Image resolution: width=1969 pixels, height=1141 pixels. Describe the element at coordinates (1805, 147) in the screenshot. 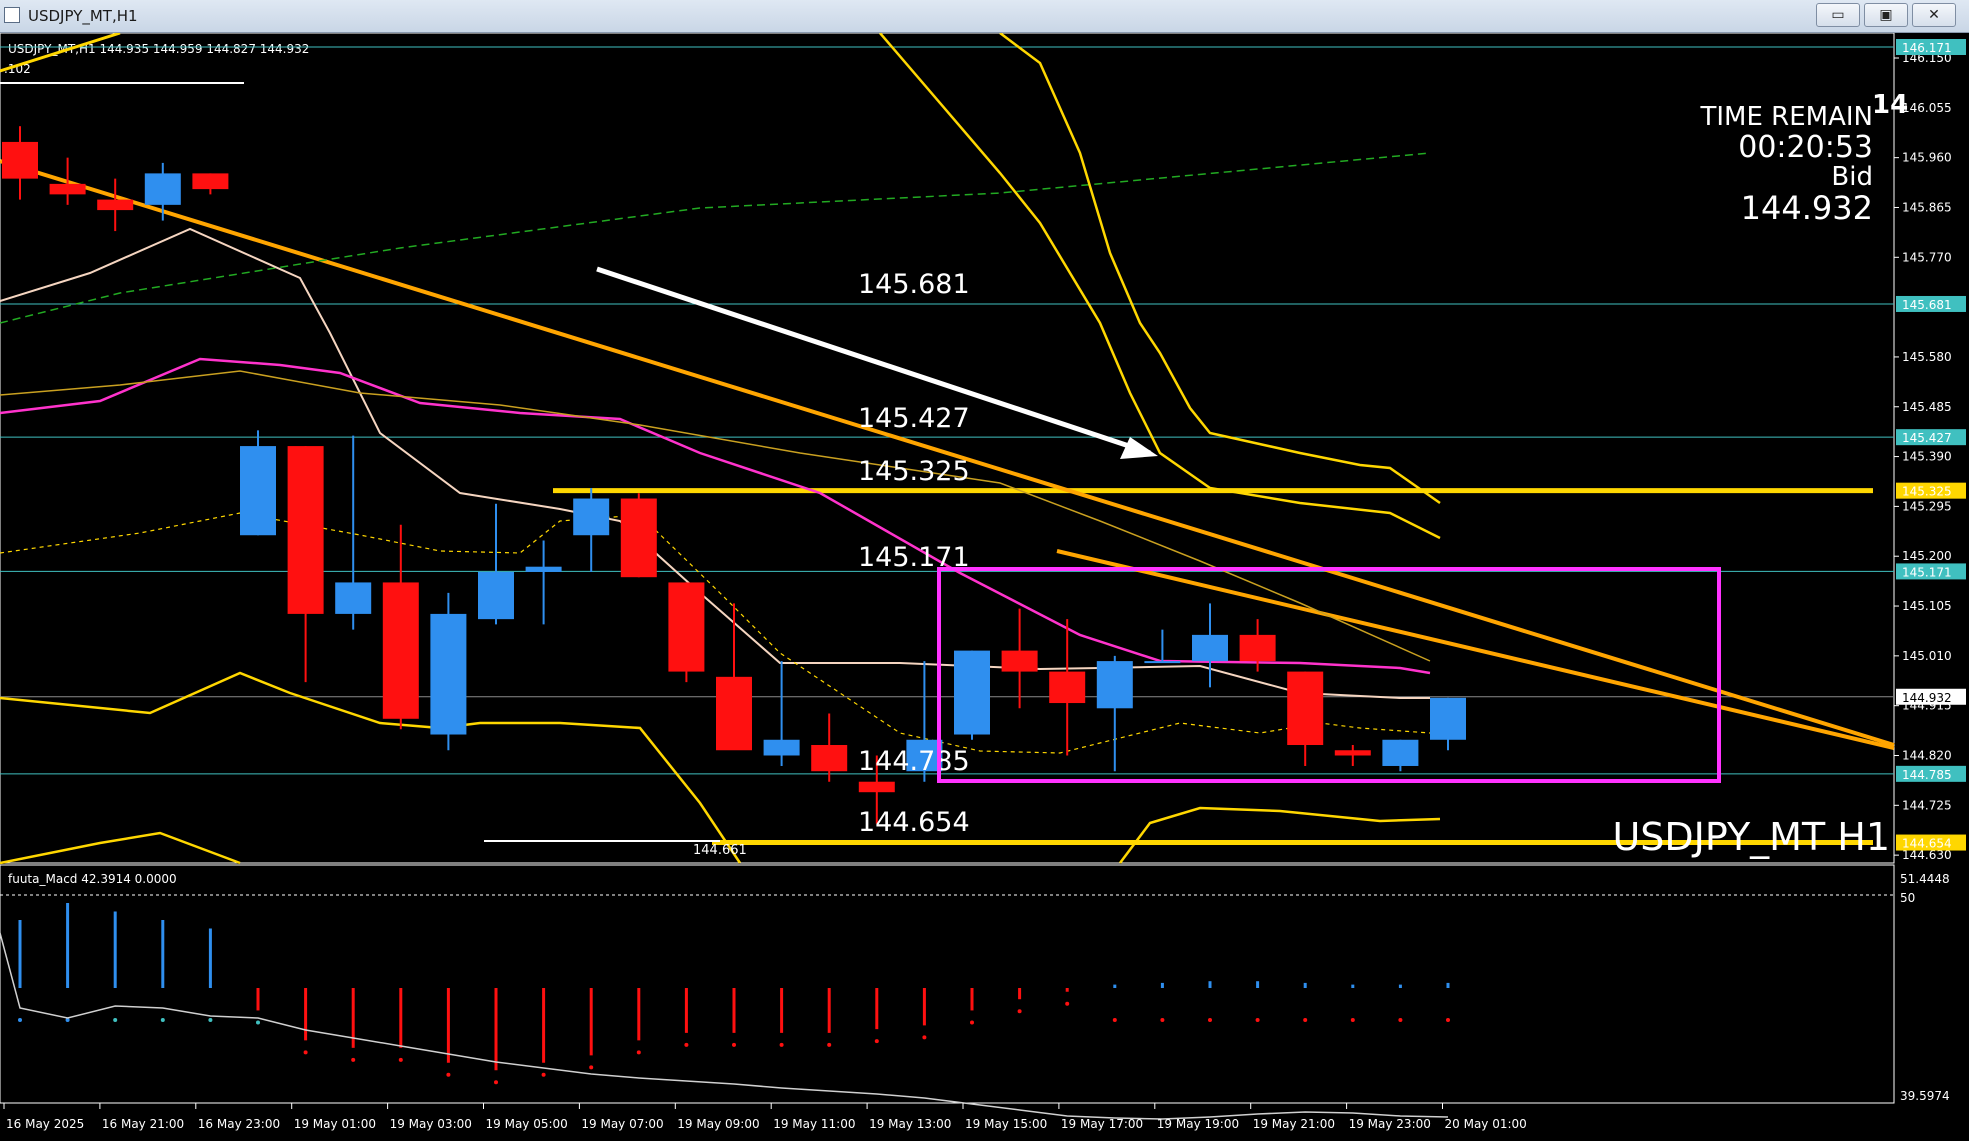

I see `time-remain-value: 00:20:53` at that location.